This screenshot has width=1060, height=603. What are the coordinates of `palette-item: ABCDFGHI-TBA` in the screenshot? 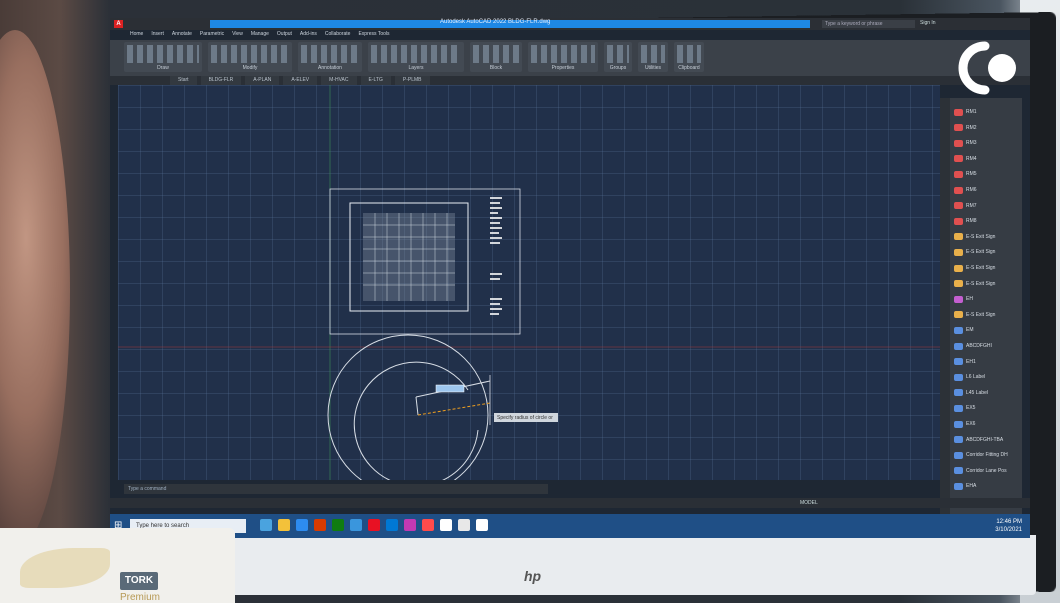 It's located at (978, 440).